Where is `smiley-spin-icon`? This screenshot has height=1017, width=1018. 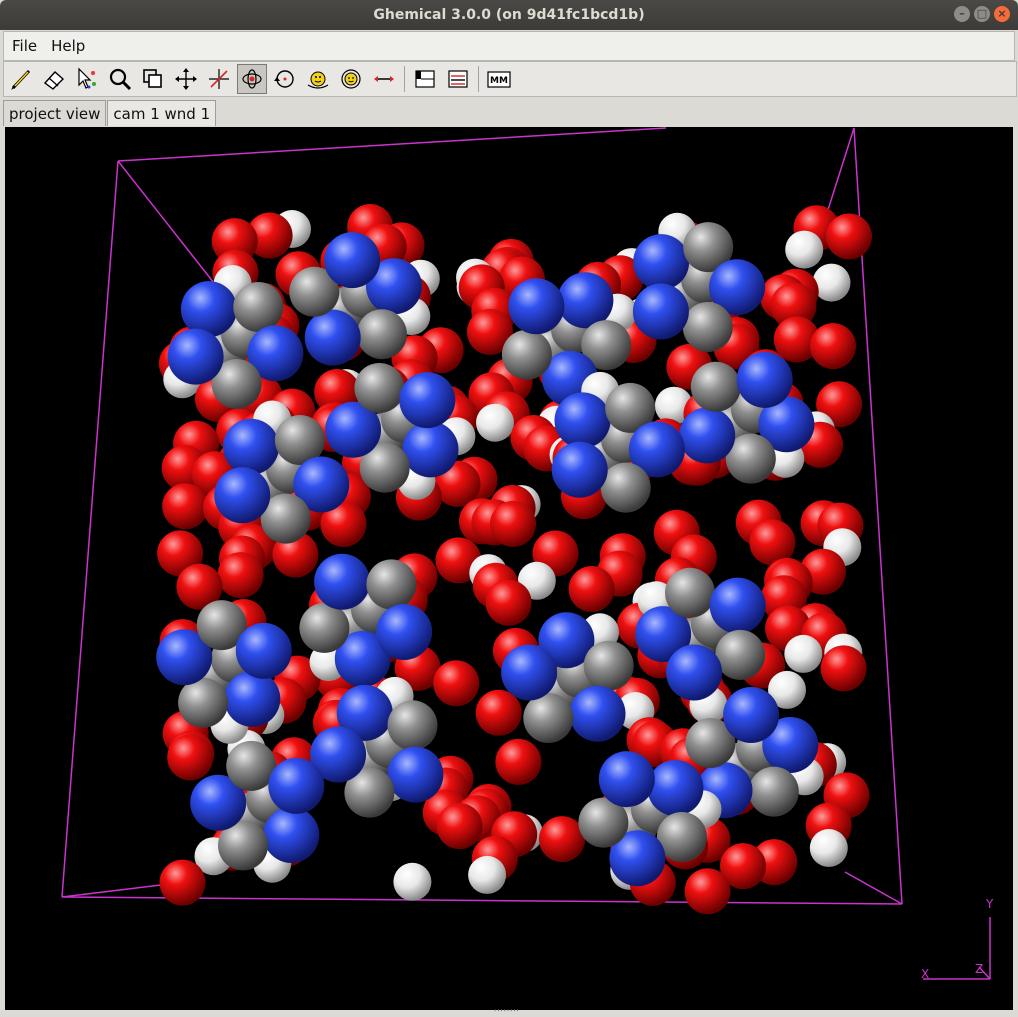
smiley-spin-icon is located at coordinates (351, 79).